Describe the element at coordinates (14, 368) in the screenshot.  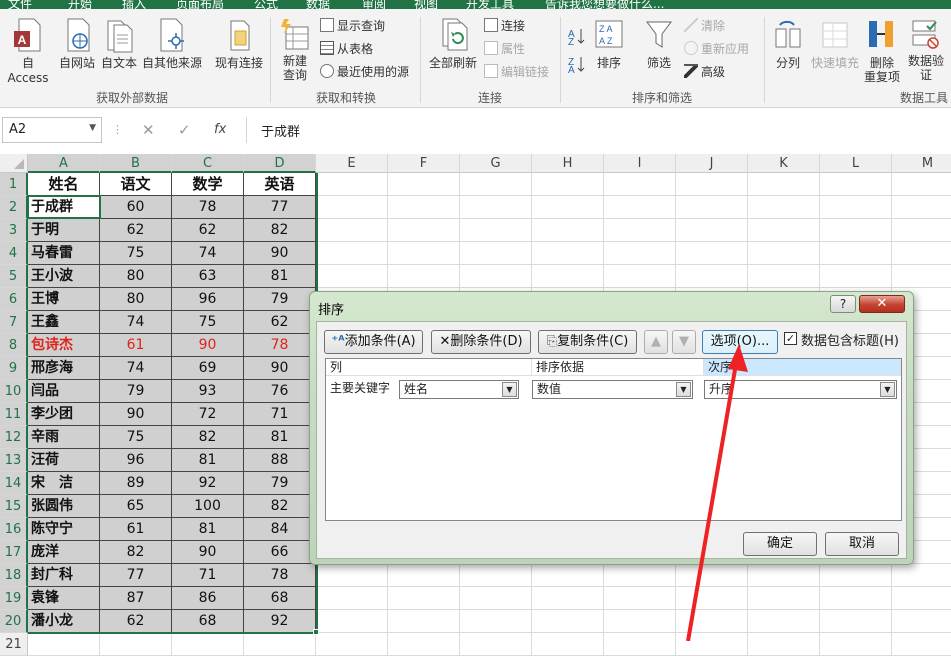
I see `row-header: 9` at that location.